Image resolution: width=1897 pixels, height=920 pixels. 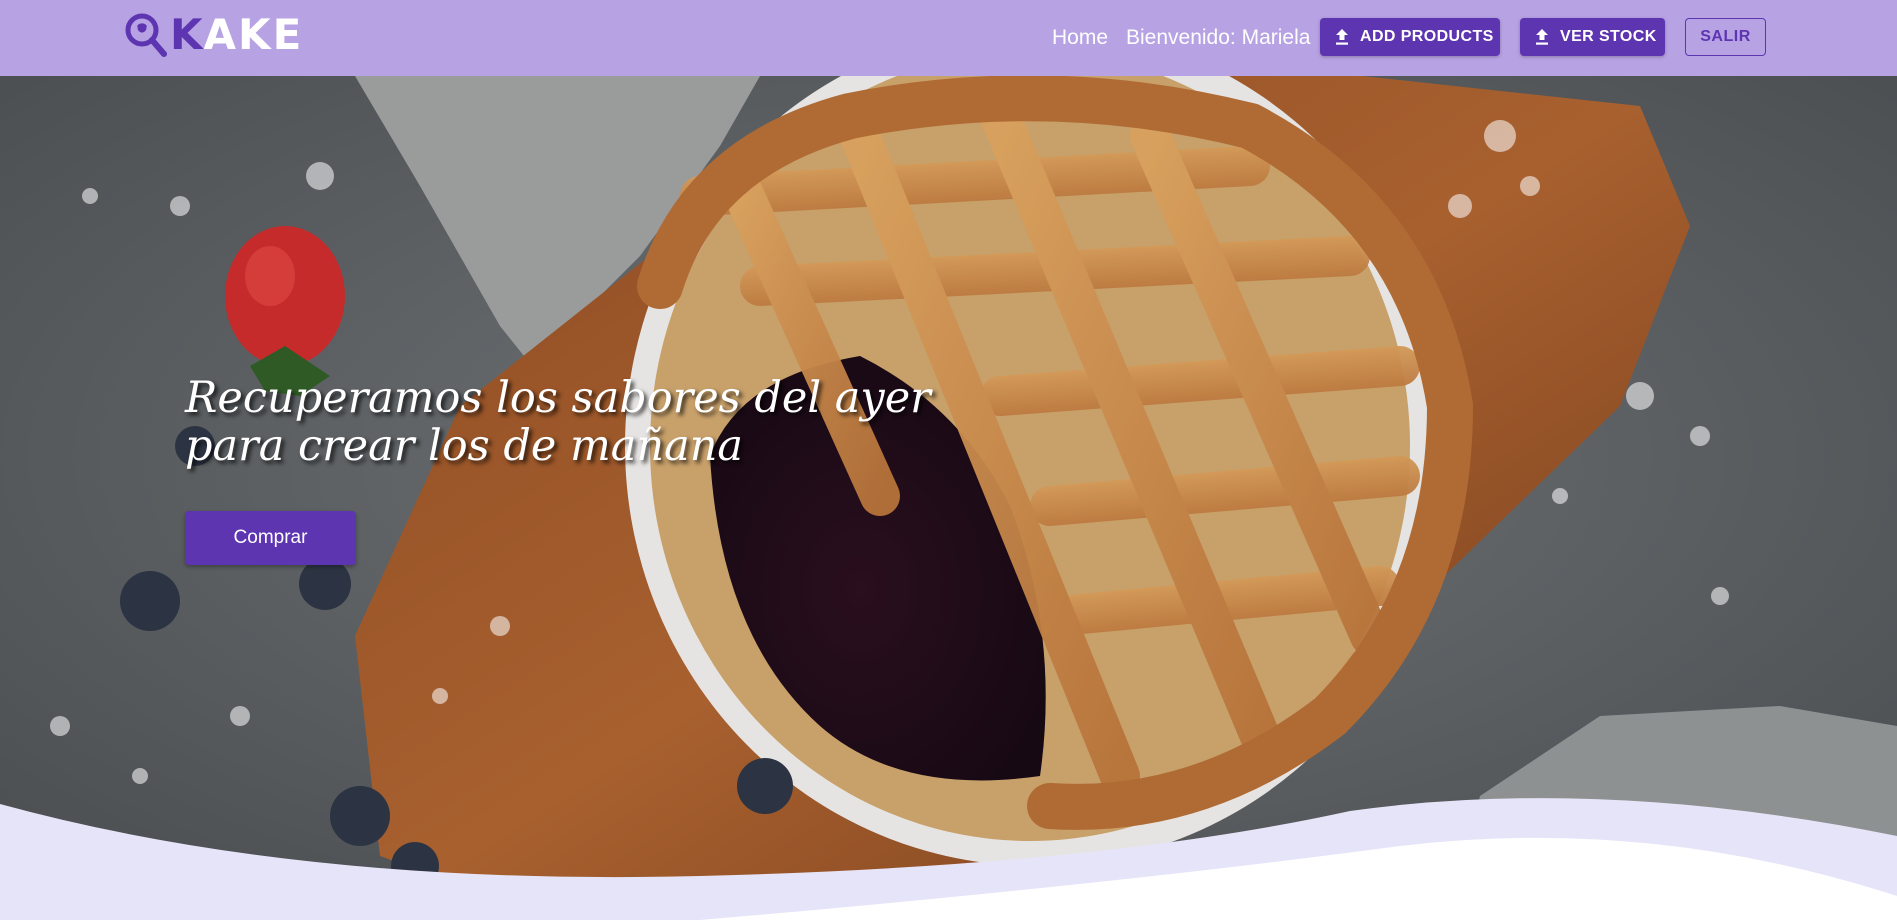 What do you see at coordinates (187, 34) in the screenshot?
I see `logo-letter-k: K` at bounding box center [187, 34].